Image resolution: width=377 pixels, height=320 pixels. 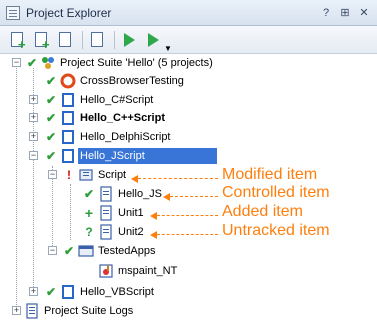 I want to click on tested-apps-label: TestedApps, so click(x=127, y=251).